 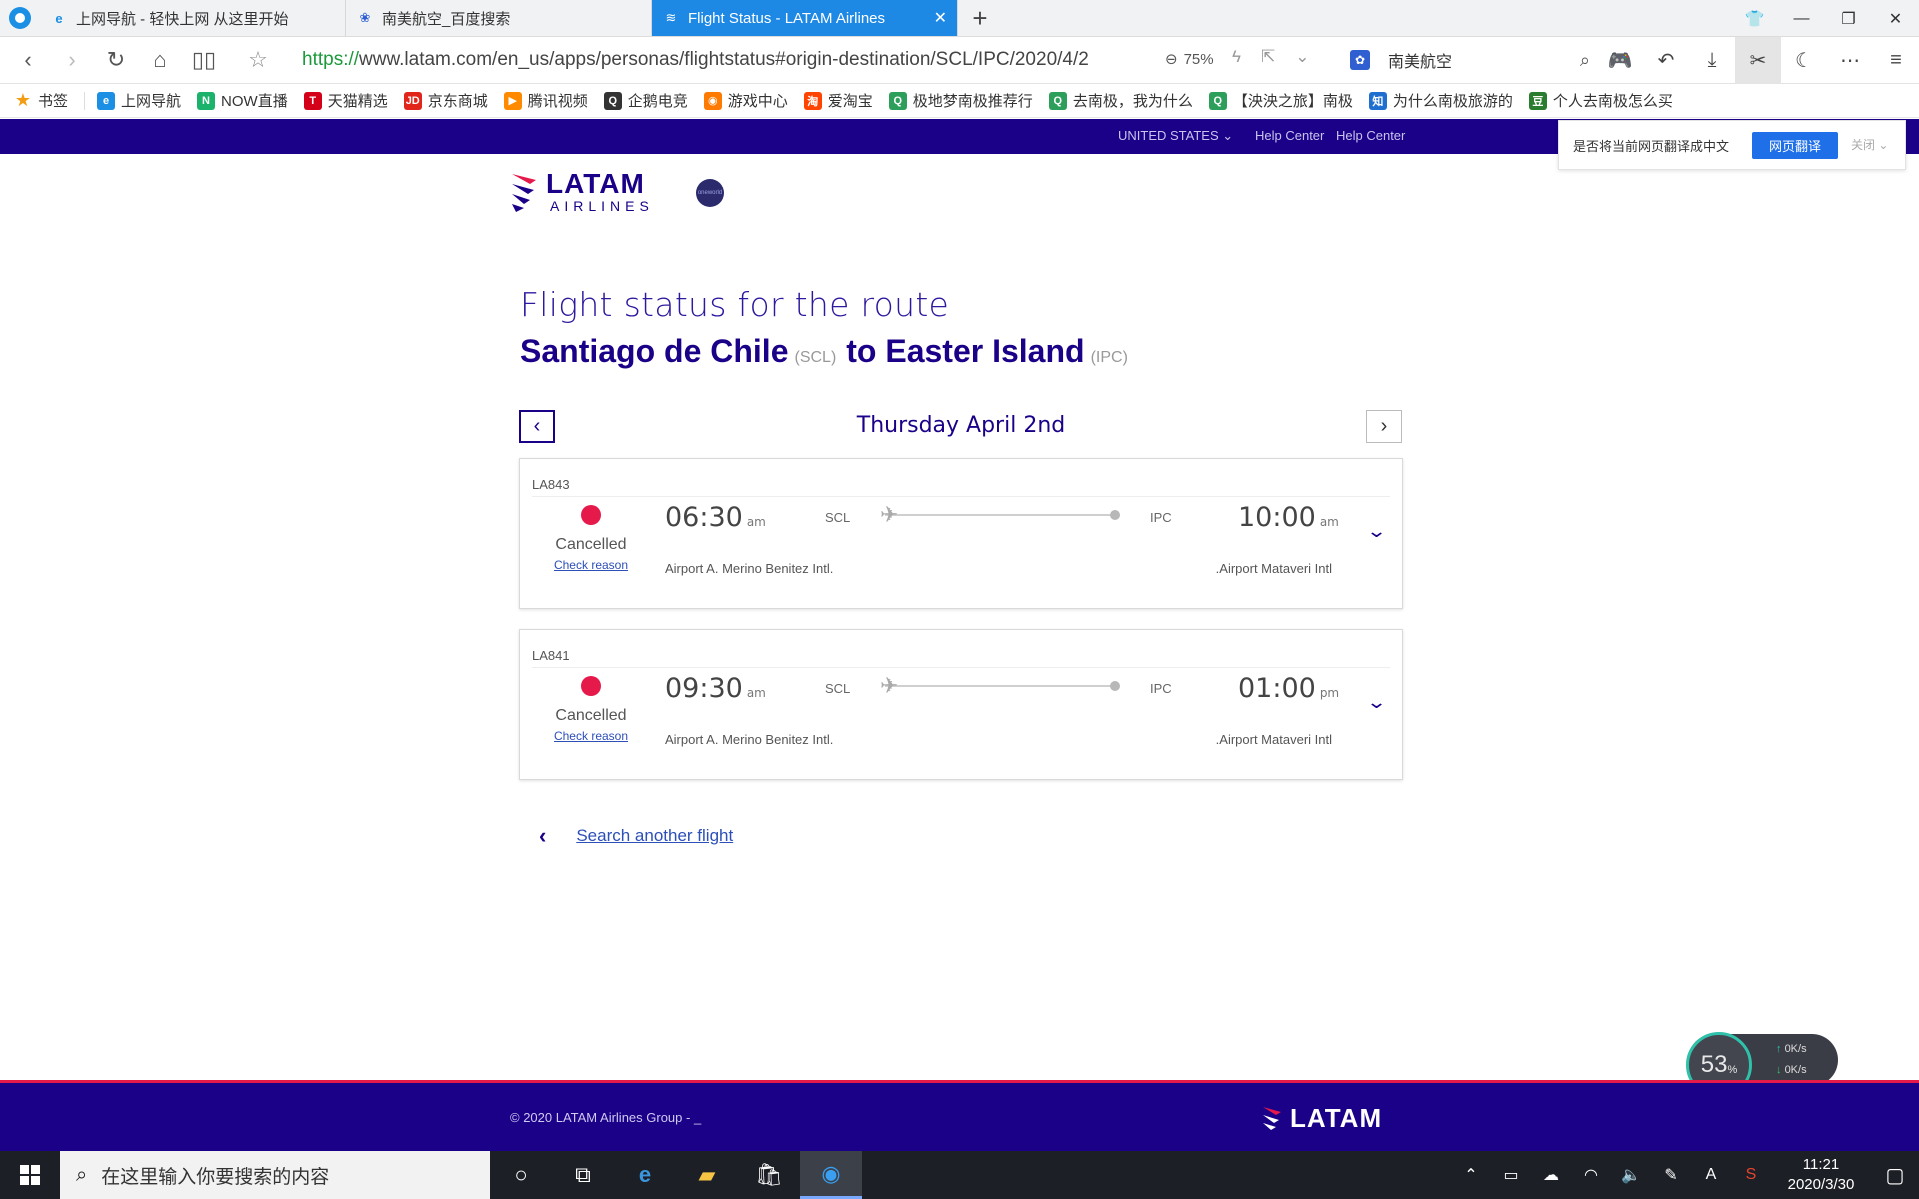 I want to click on close-window-button: ✕, so click(x=1895, y=18).